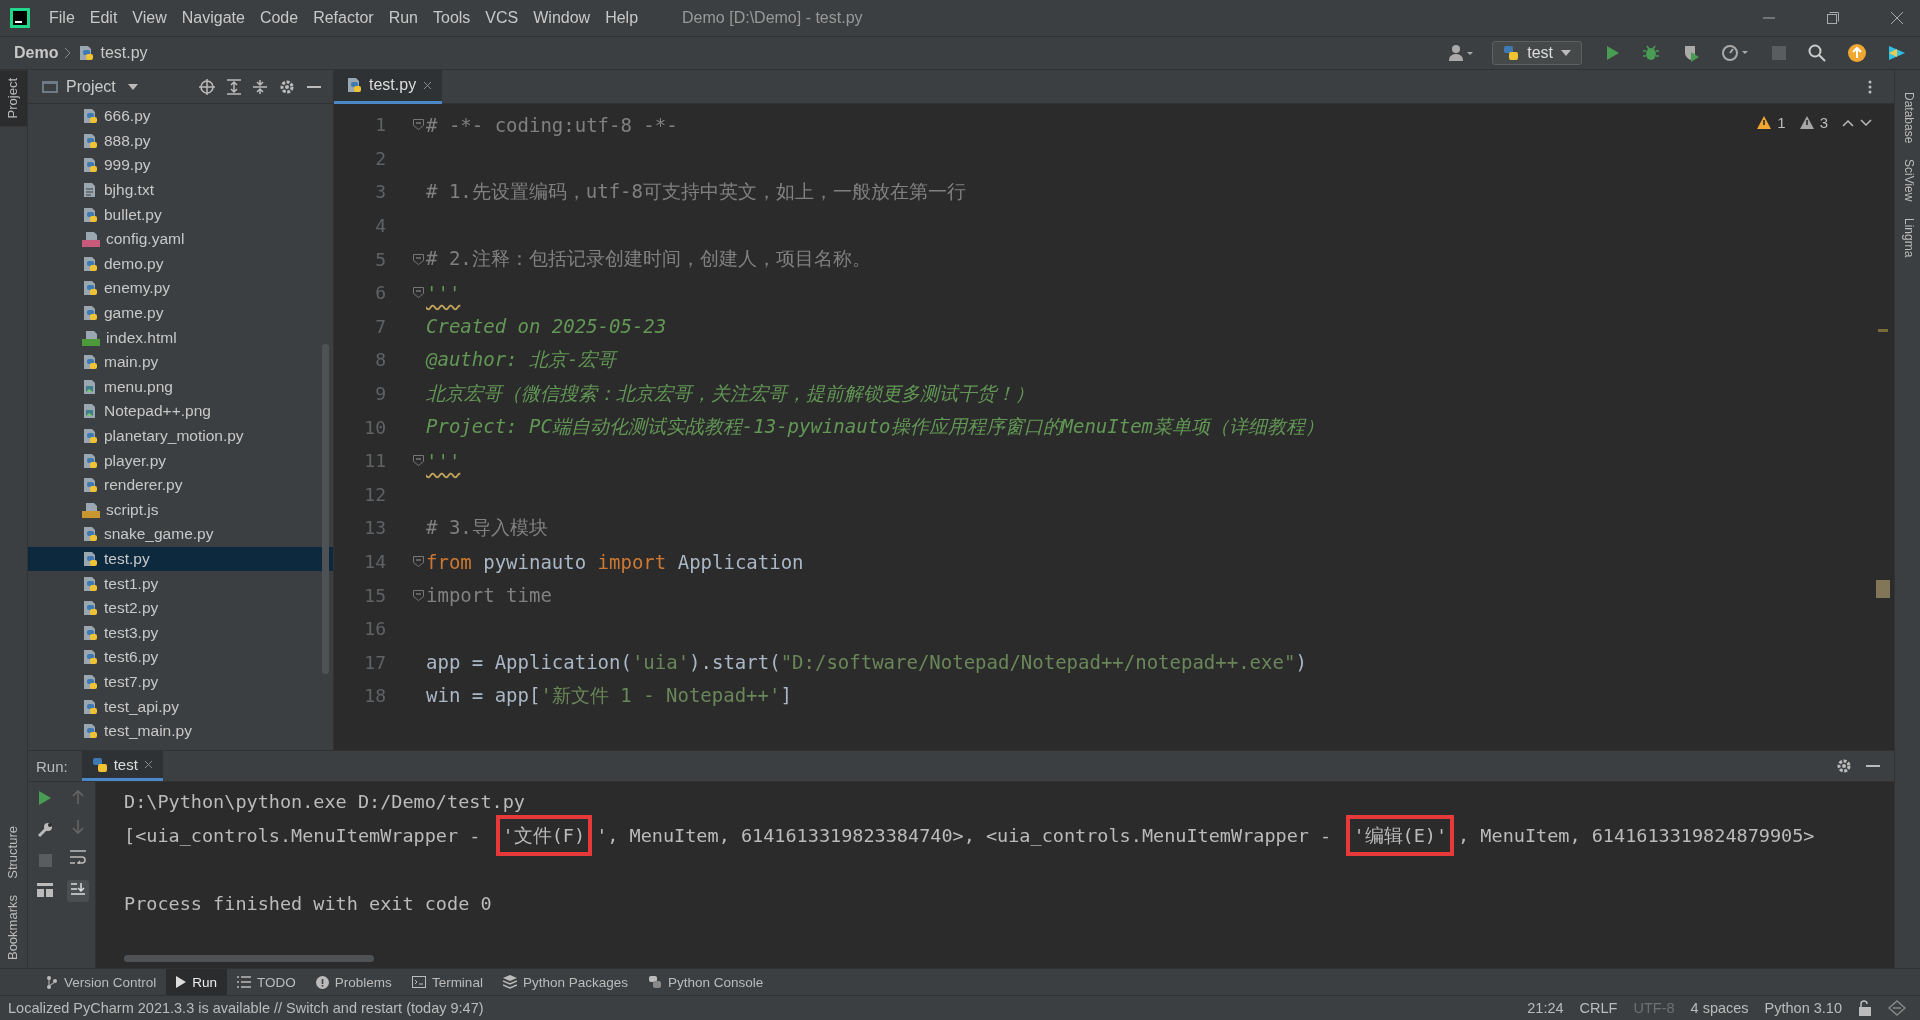  I want to click on file-tree-item: 999.py, so click(180, 165).